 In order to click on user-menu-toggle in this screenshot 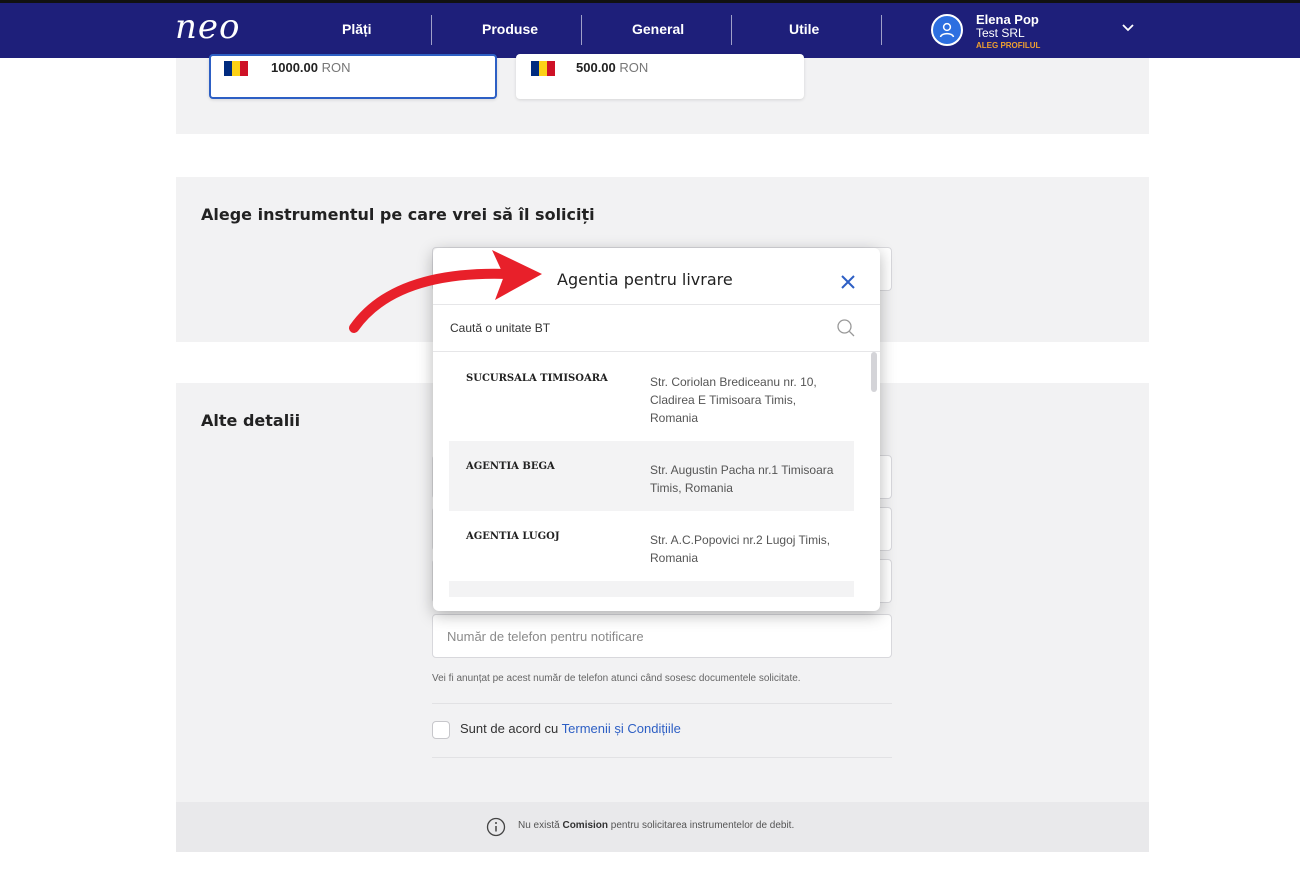, I will do `click(1128, 29)`.